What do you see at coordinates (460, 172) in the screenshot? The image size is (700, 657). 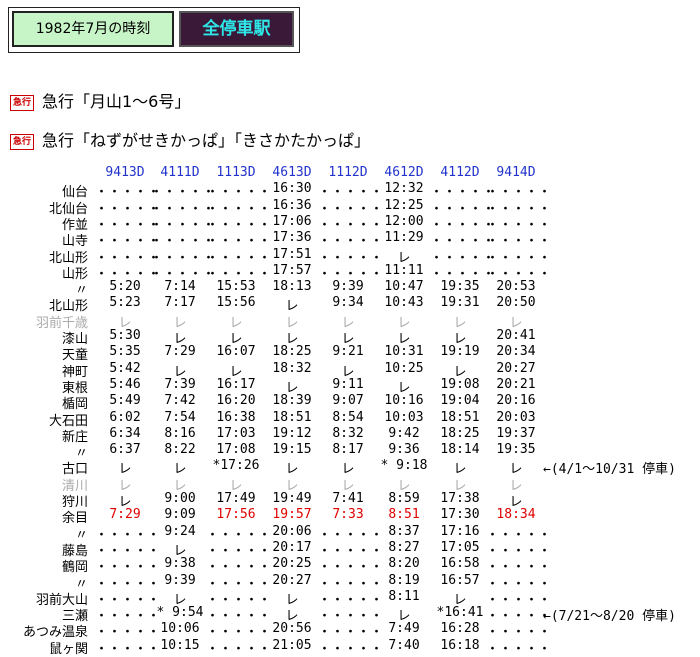 I see `train-number: 4112D` at bounding box center [460, 172].